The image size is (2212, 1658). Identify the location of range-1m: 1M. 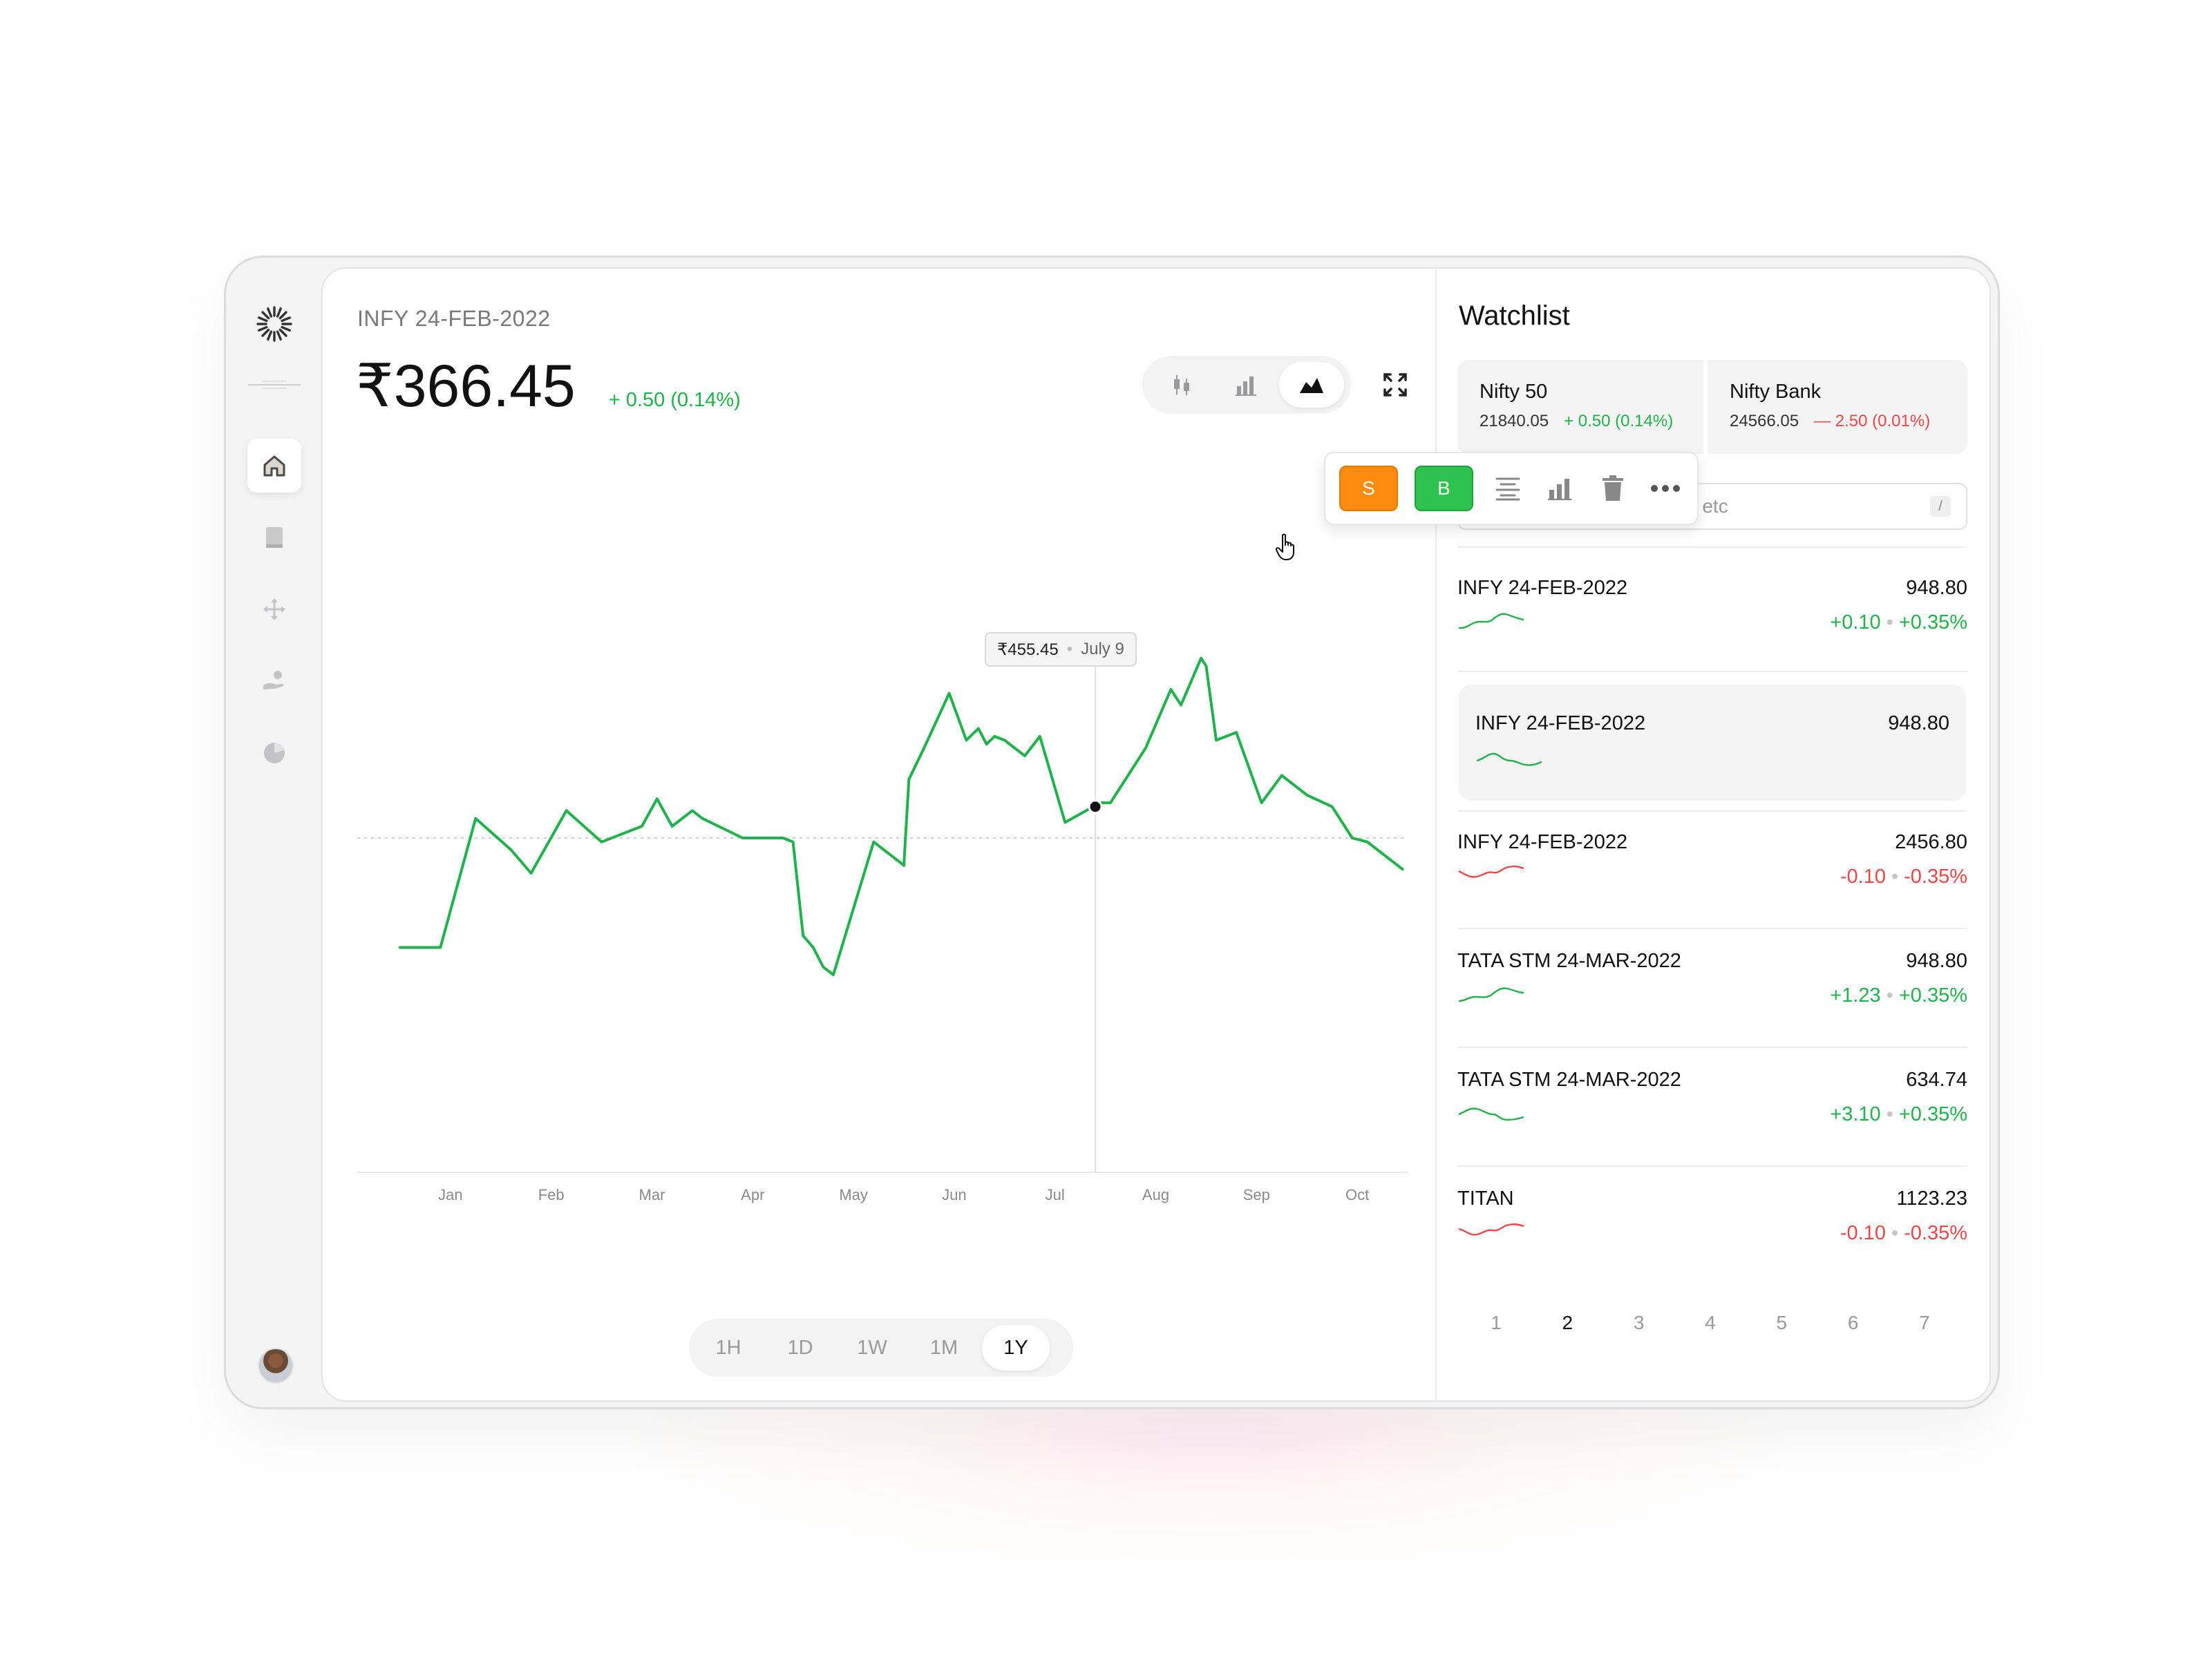
(944, 1348).